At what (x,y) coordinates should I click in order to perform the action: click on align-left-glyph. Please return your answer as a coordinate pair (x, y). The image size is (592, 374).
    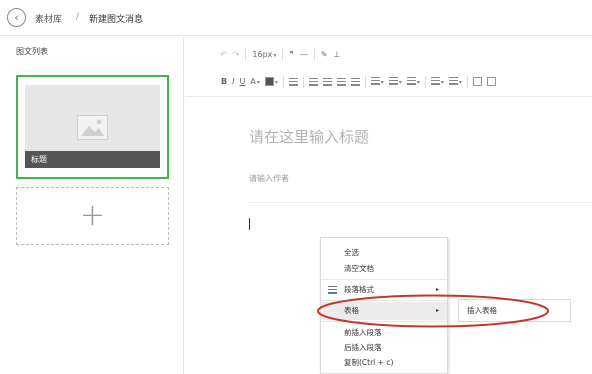
    Looking at the image, I should click on (313, 81).